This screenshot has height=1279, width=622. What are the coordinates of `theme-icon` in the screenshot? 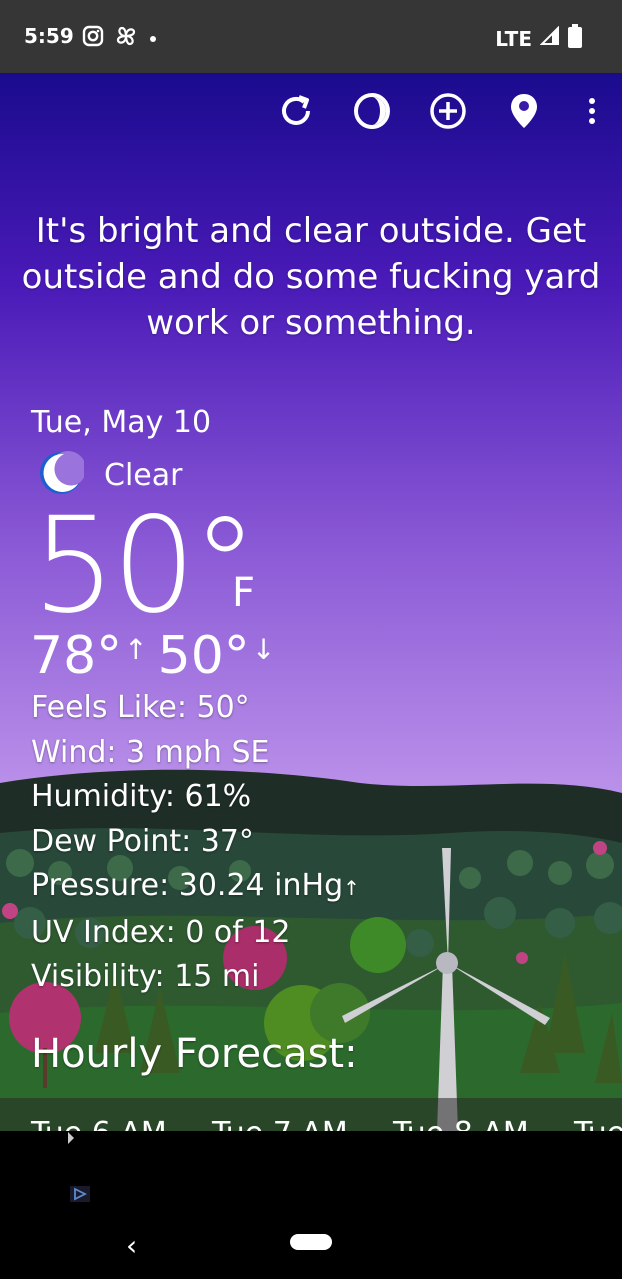 It's located at (372, 113).